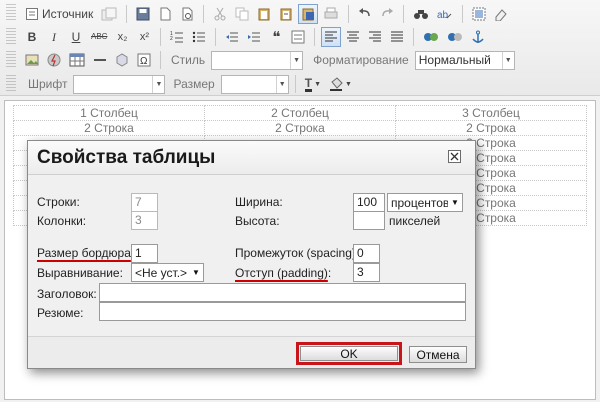 The height and width of the screenshot is (402, 600). I want to click on paste-text-button, so click(286, 14).